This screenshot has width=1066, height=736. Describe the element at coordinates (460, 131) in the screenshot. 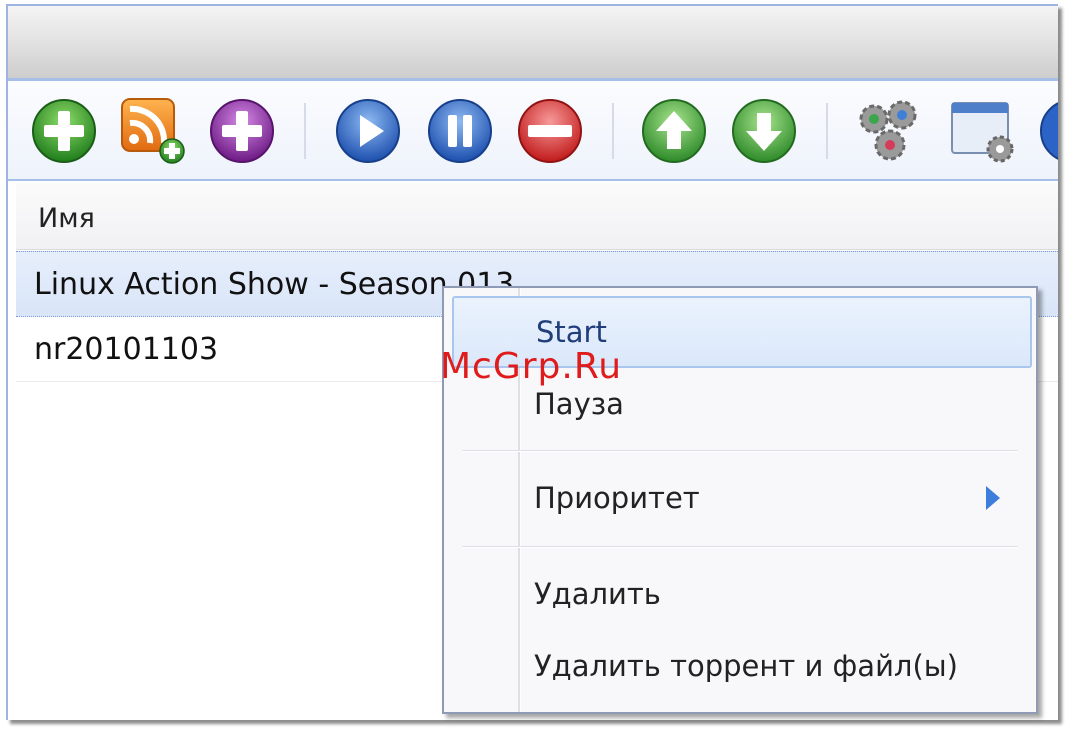

I see `pause-button` at that location.